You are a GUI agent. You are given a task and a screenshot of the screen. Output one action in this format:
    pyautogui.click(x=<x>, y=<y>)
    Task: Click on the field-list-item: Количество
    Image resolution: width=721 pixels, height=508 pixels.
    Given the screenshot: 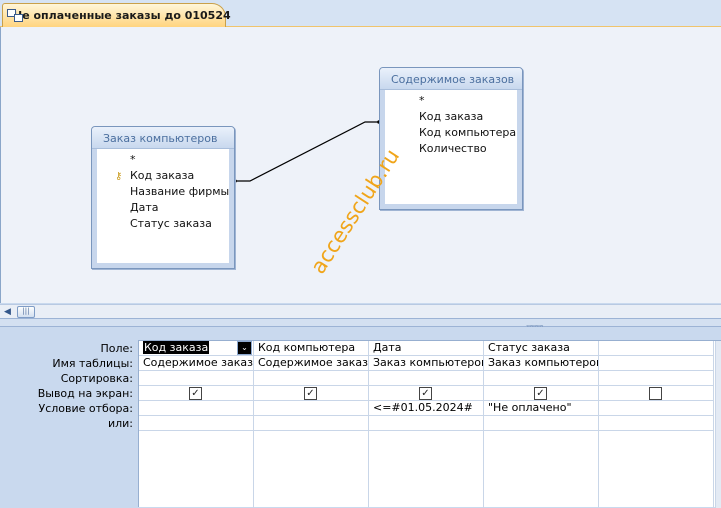 What is the action you would take?
    pyautogui.click(x=451, y=149)
    